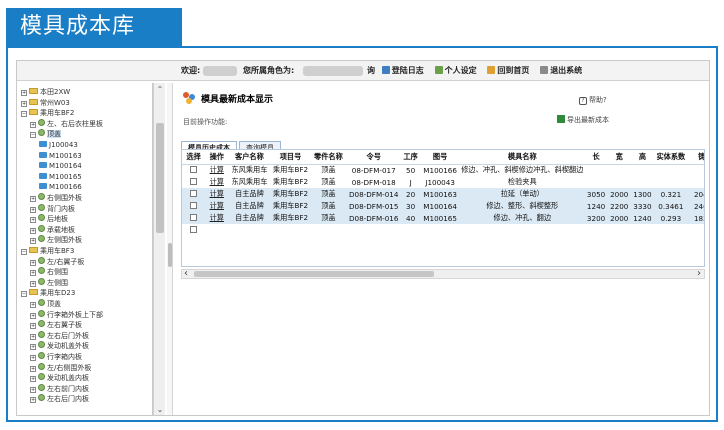  What do you see at coordinates (440, 157) in the screenshot?
I see `column-header: 图号` at bounding box center [440, 157].